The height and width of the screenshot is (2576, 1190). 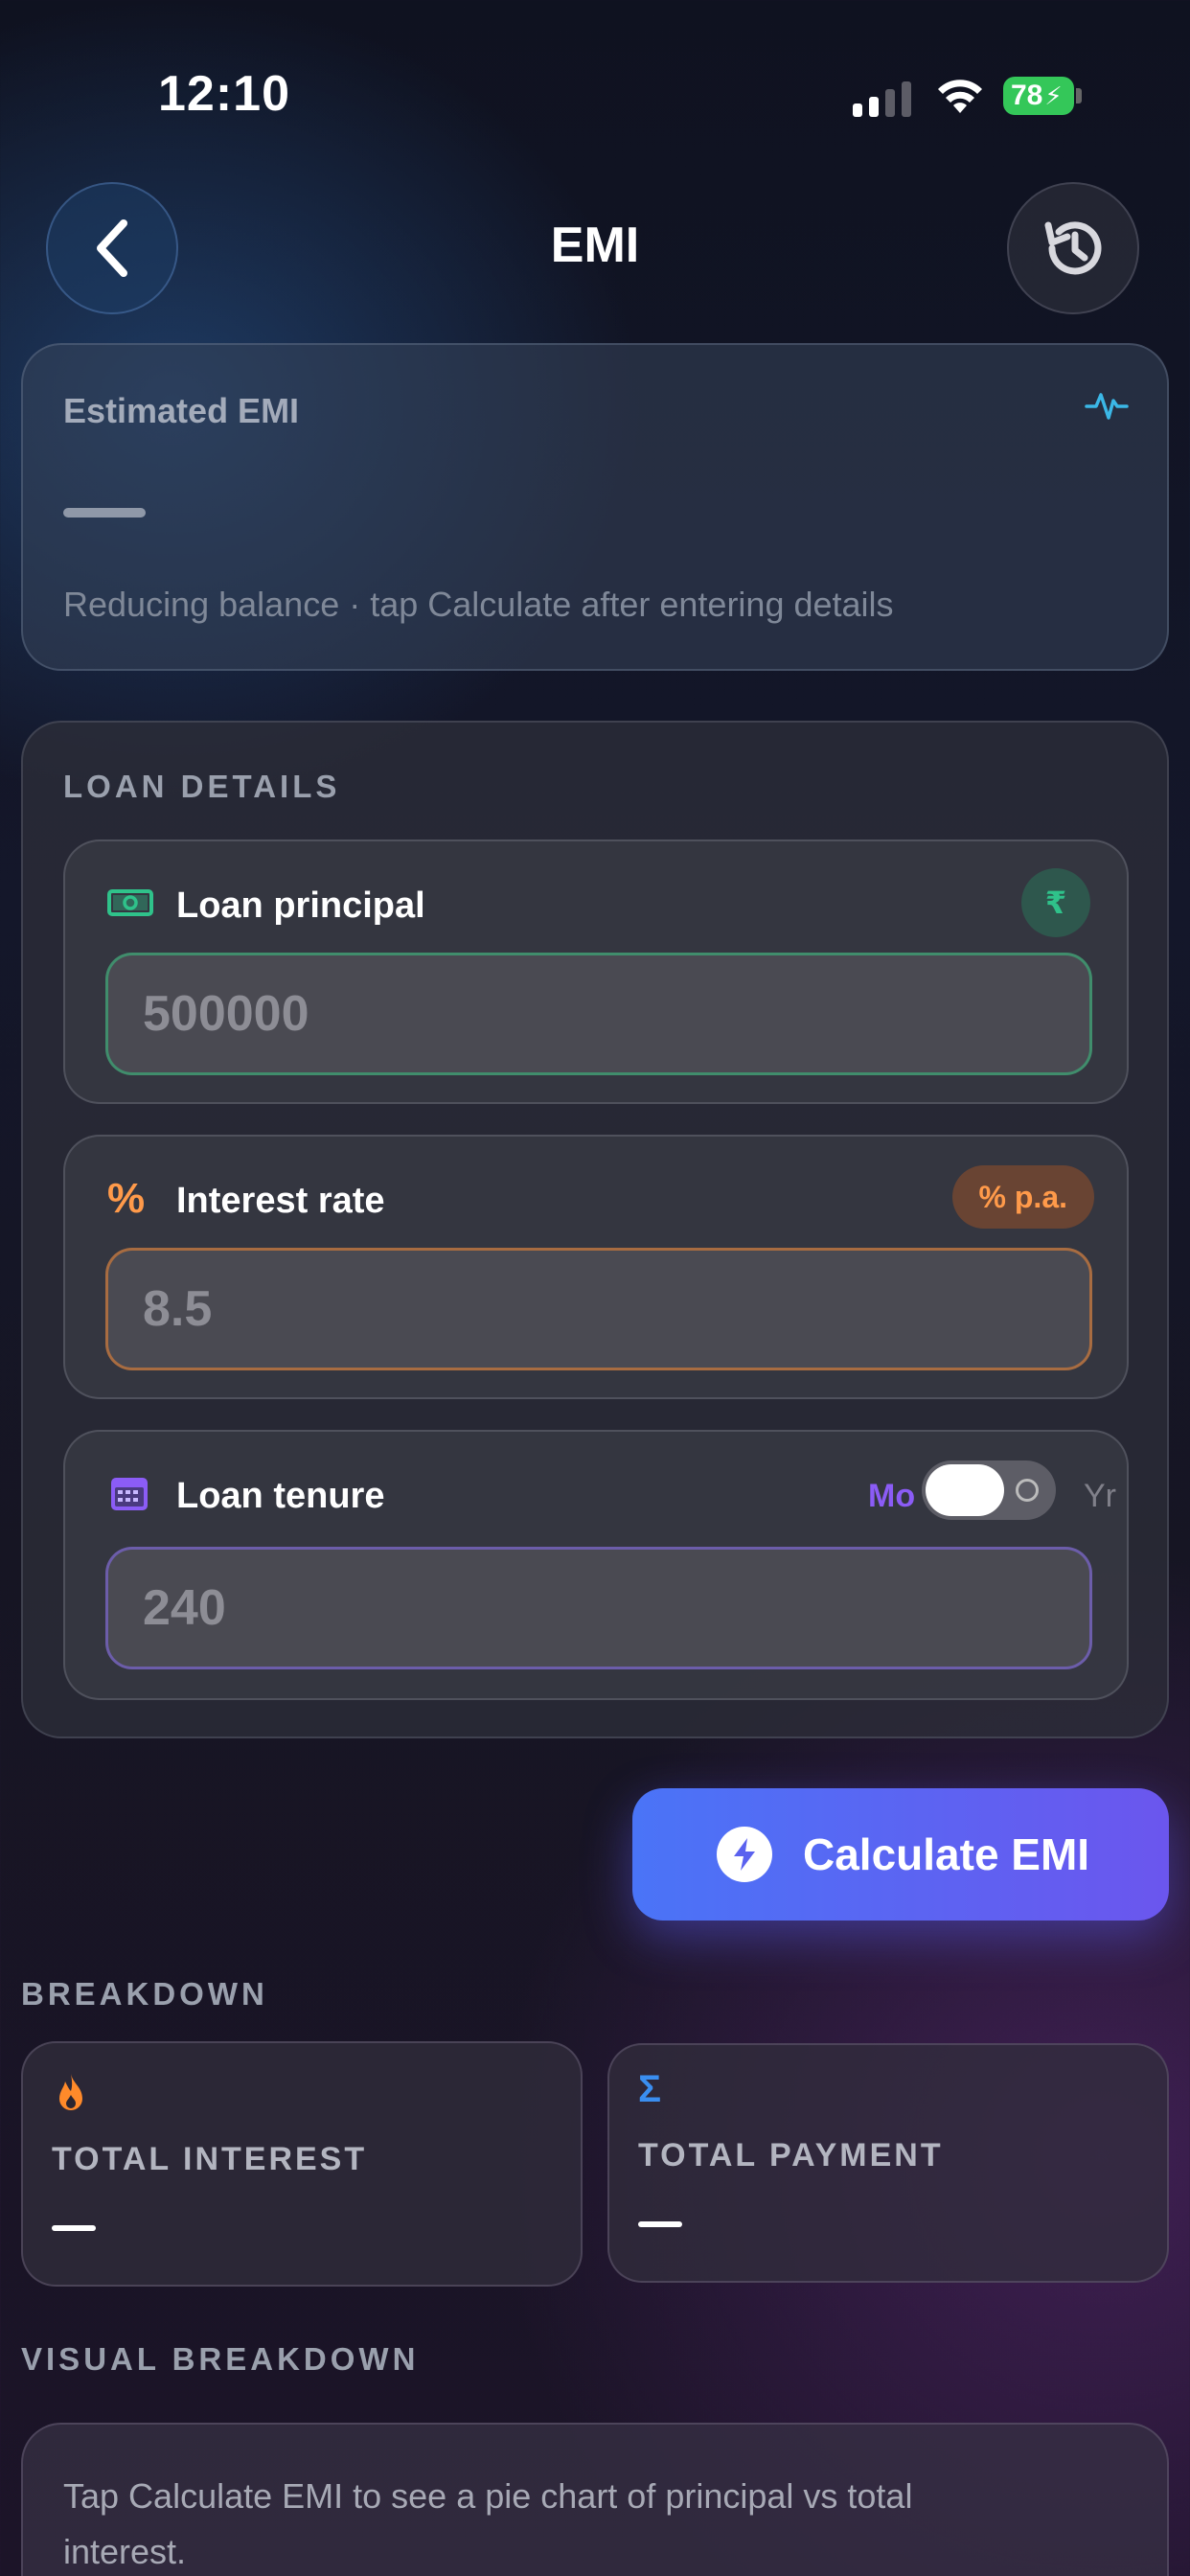 What do you see at coordinates (599, 1608) in the screenshot?
I see `loan-tenure-input: 240` at bounding box center [599, 1608].